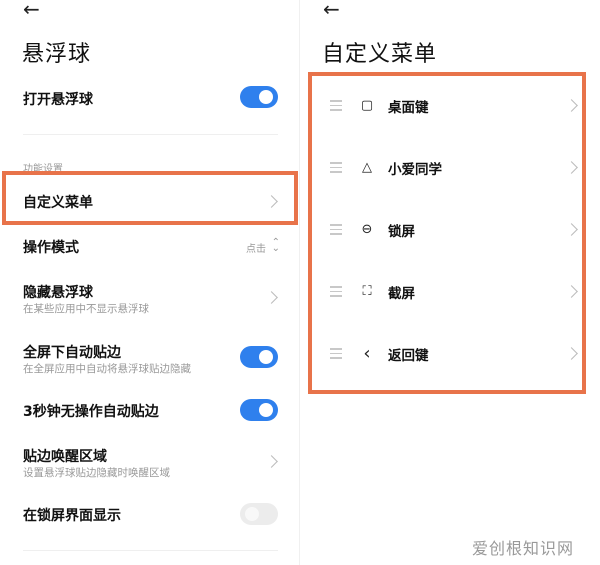  I want to click on menu-item-label: 截屏, so click(401, 294).